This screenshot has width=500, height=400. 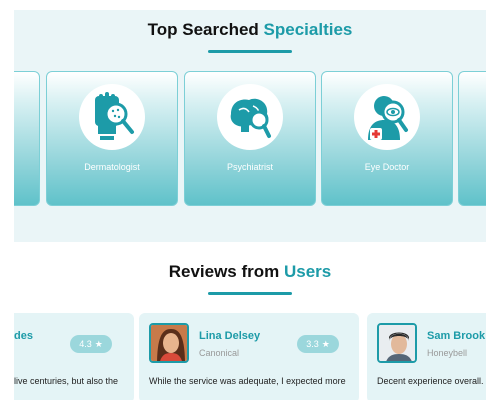 What do you see at coordinates (308, 29) in the screenshot?
I see `specialties-heading-accent: Specialties` at bounding box center [308, 29].